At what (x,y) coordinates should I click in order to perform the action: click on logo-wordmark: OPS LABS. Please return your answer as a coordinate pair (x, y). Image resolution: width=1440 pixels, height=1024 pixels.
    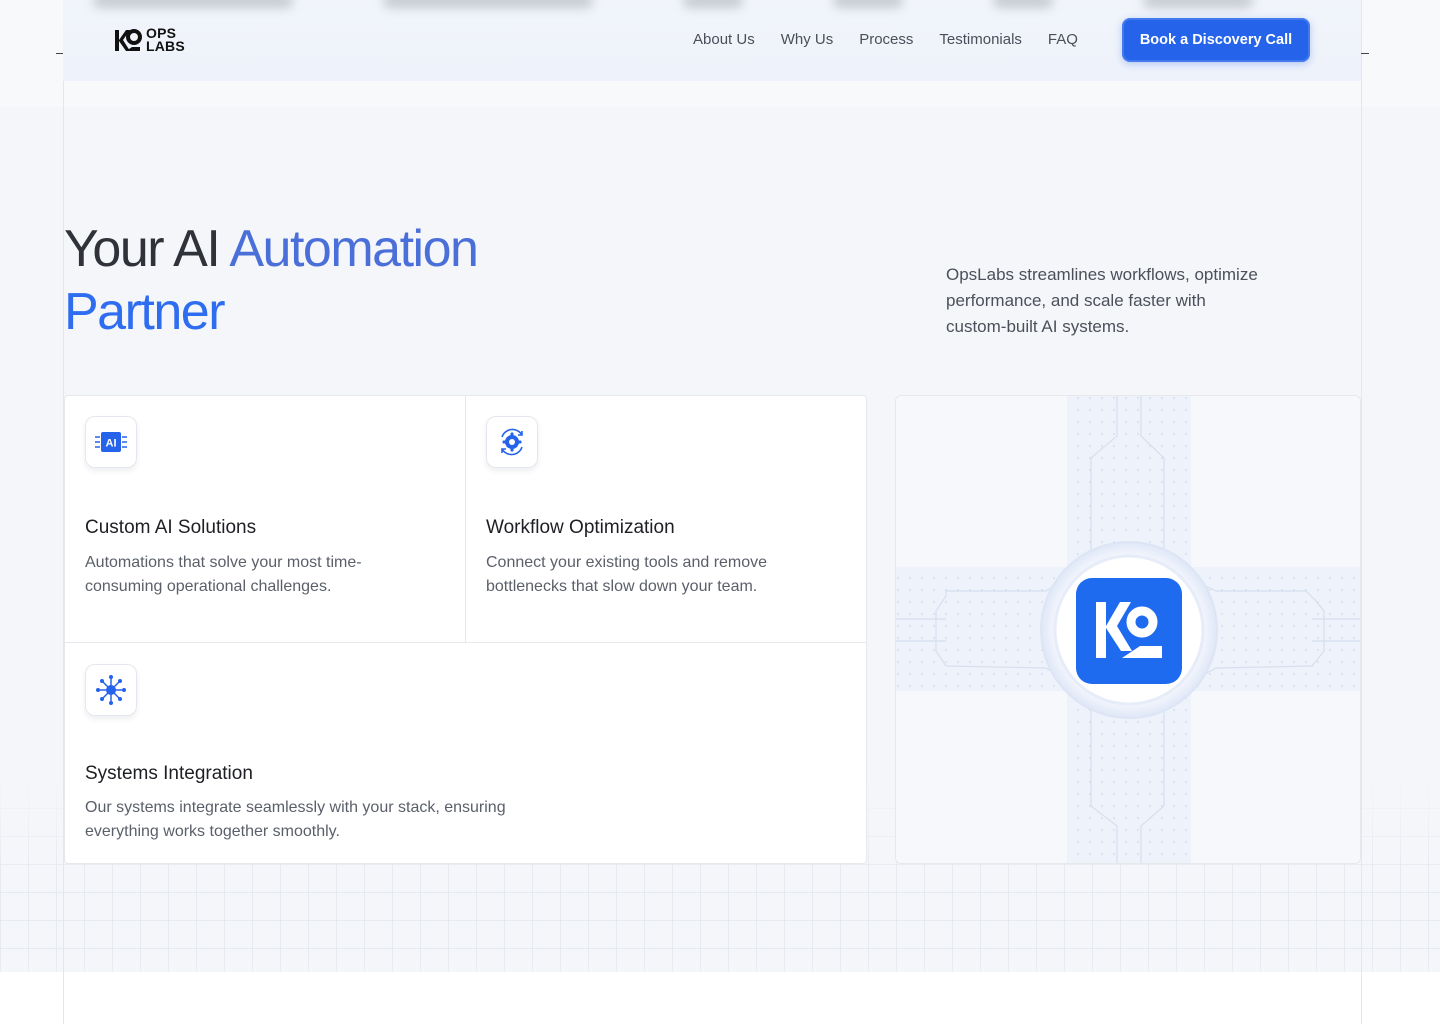
    Looking at the image, I should click on (165, 40).